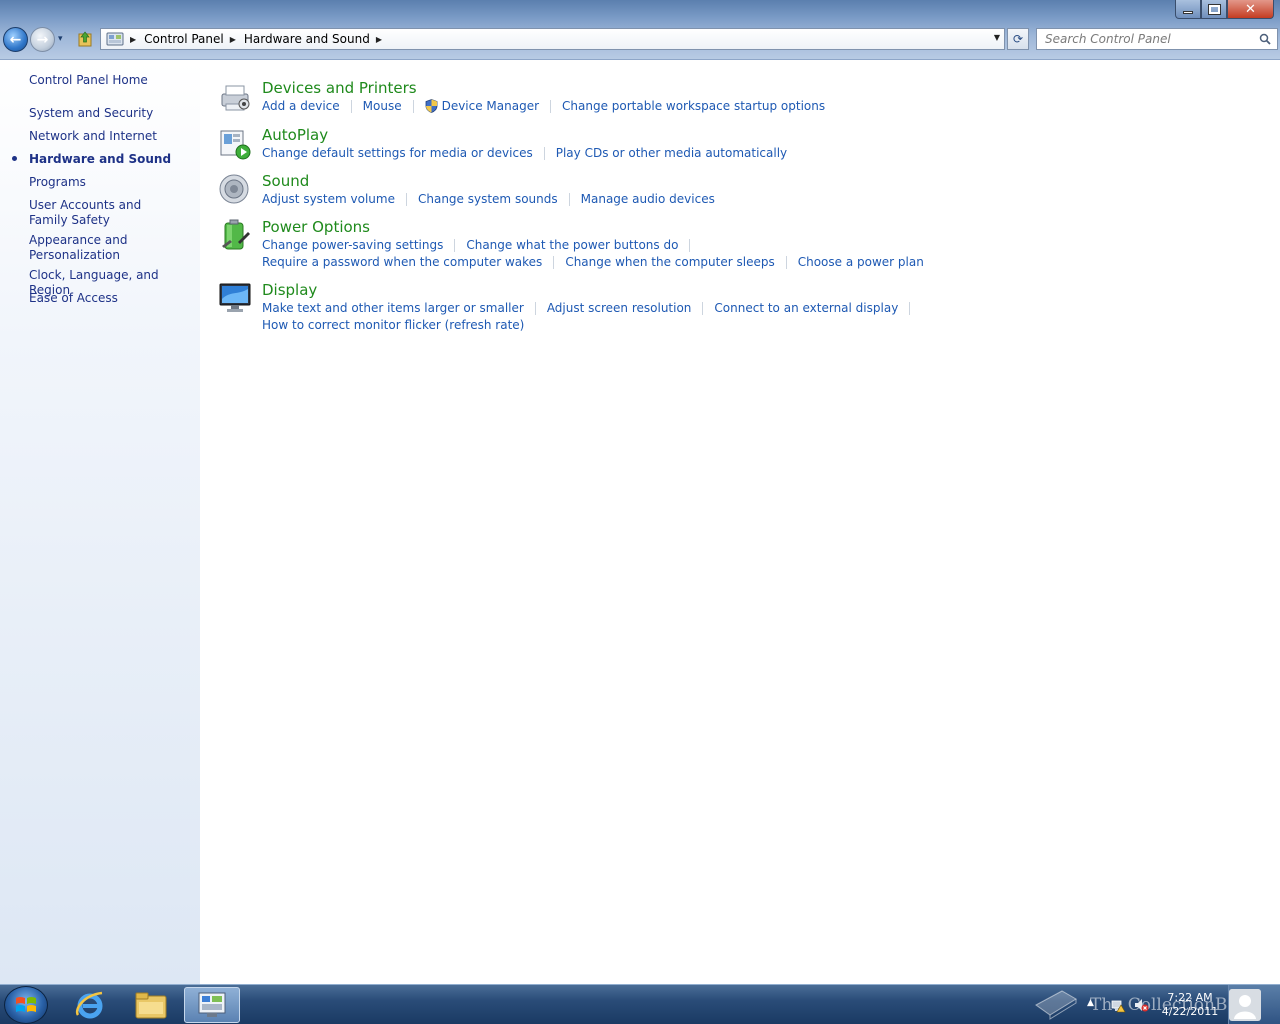 Image resolution: width=1280 pixels, height=1024 pixels. What do you see at coordinates (14, 158) in the screenshot?
I see `current-section-bullet` at bounding box center [14, 158].